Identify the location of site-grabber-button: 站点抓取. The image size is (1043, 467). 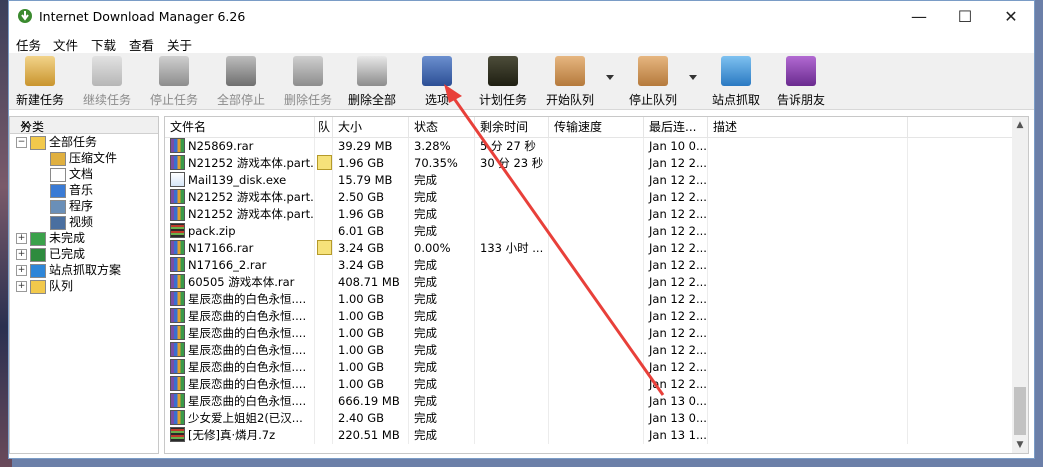
(736, 82).